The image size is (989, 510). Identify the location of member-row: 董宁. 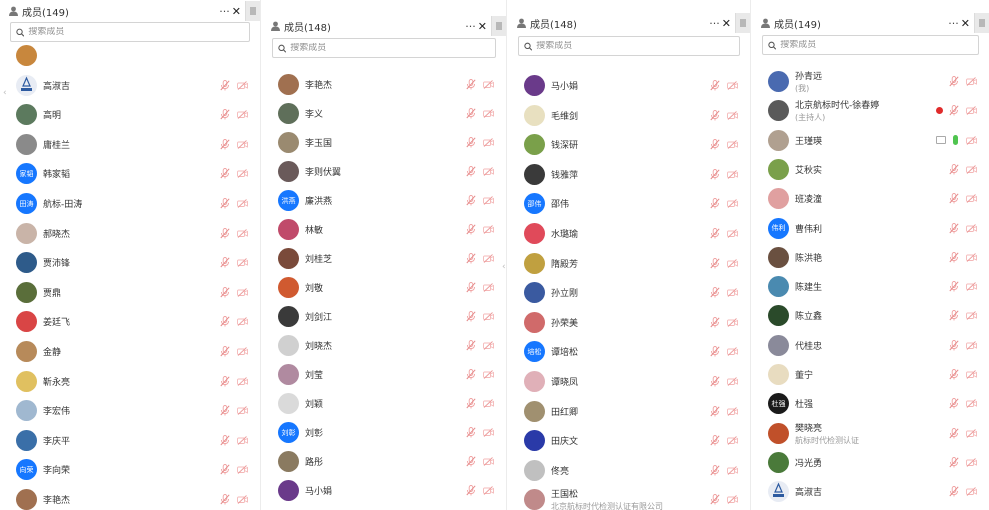
(870, 374).